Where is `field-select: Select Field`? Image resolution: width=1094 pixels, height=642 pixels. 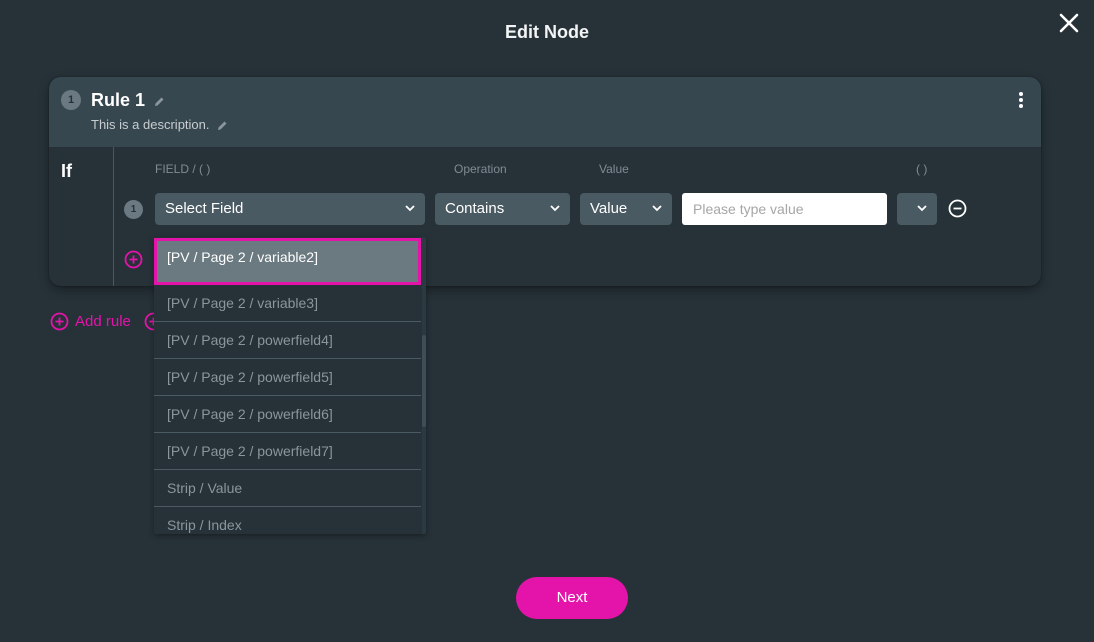 field-select: Select Field is located at coordinates (290, 209).